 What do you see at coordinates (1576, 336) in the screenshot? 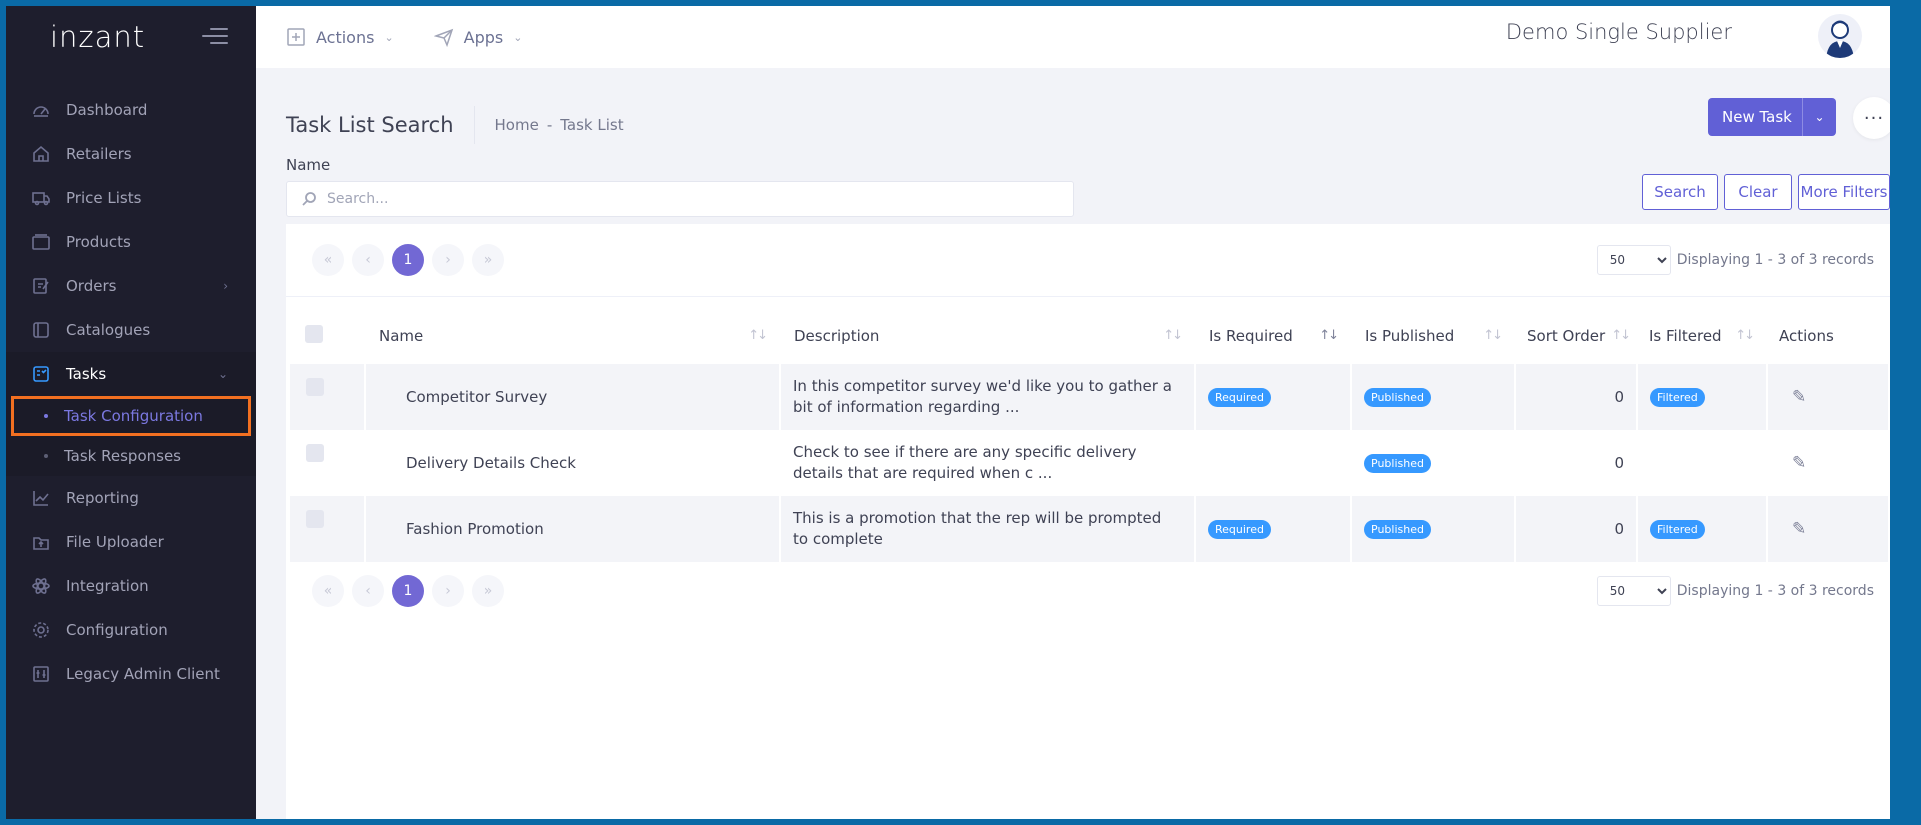
I see `column-header-sort-order: Sort Order ↑↓` at bounding box center [1576, 336].